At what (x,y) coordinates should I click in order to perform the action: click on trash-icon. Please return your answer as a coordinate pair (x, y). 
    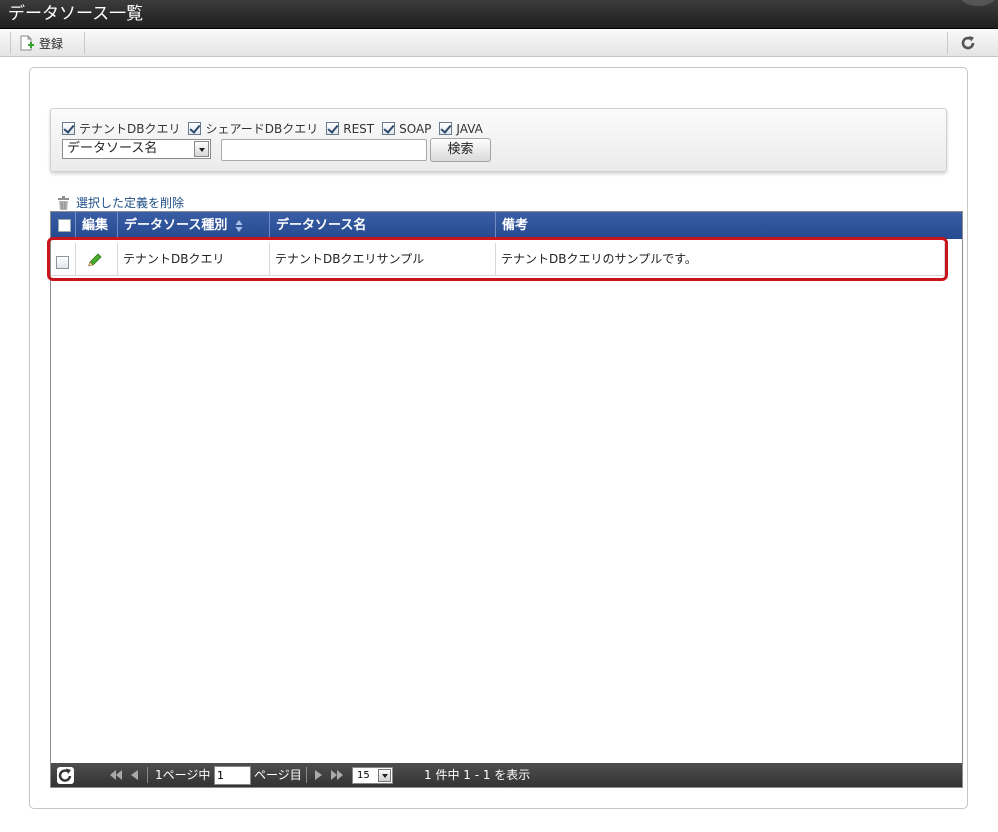
    Looking at the image, I should click on (63, 202).